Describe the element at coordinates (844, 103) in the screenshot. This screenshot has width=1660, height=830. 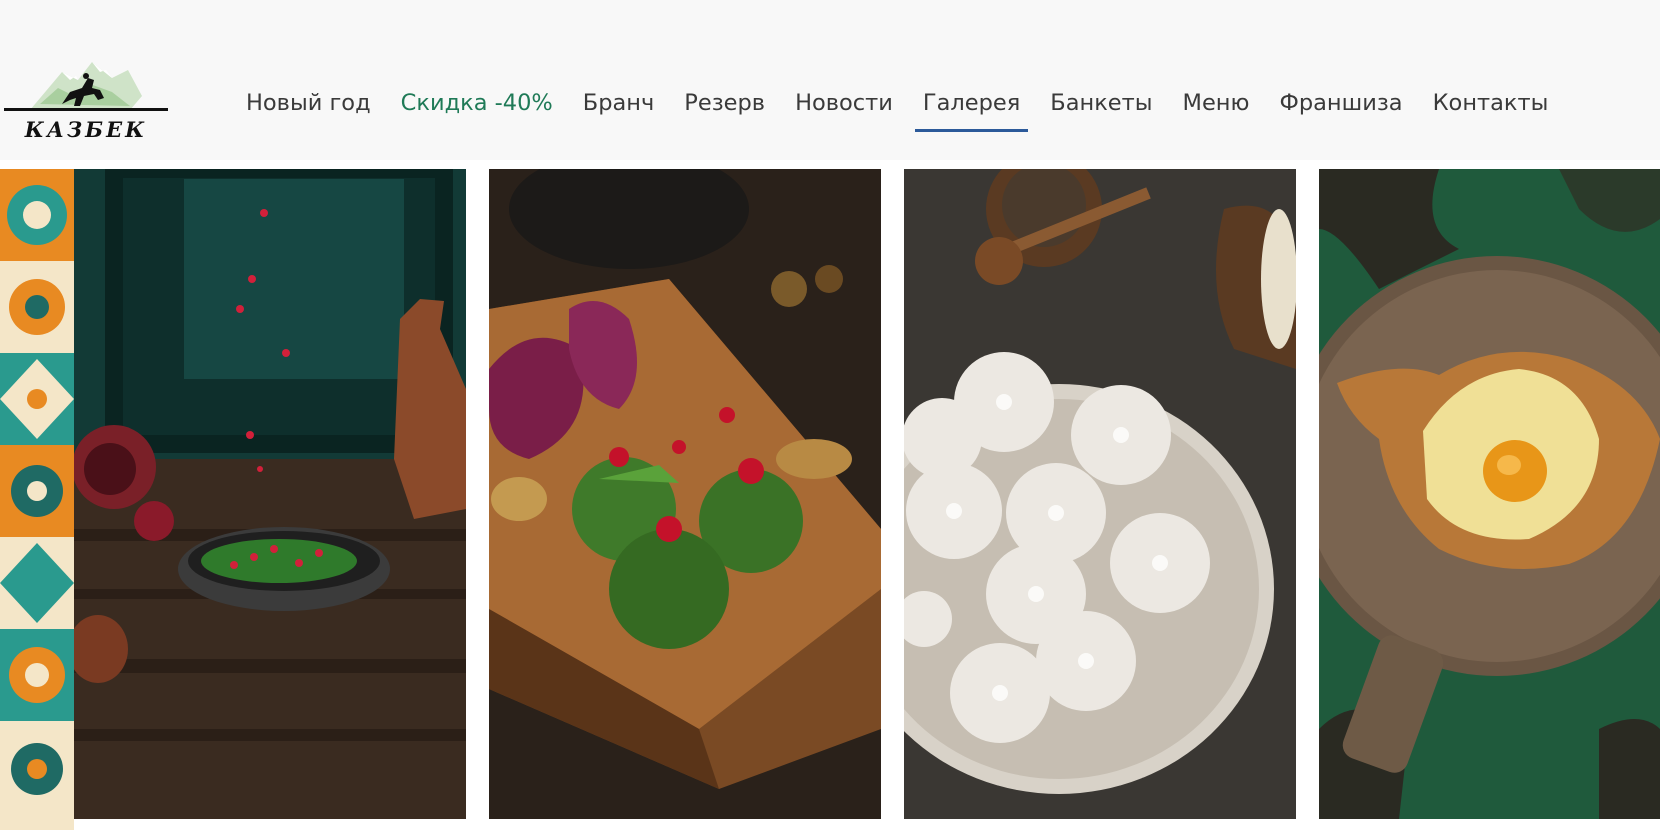
I see `nav-item-news: Новости` at that location.